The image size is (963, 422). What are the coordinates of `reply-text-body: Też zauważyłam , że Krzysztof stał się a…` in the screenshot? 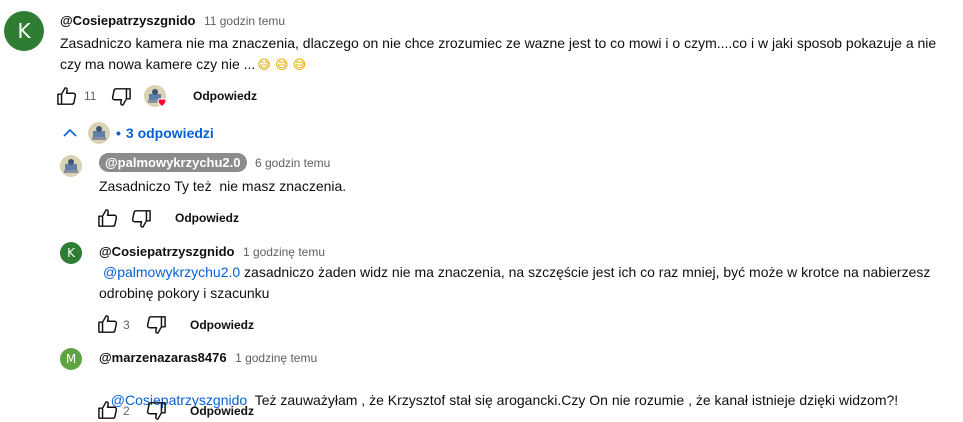 It's located at (573, 400).